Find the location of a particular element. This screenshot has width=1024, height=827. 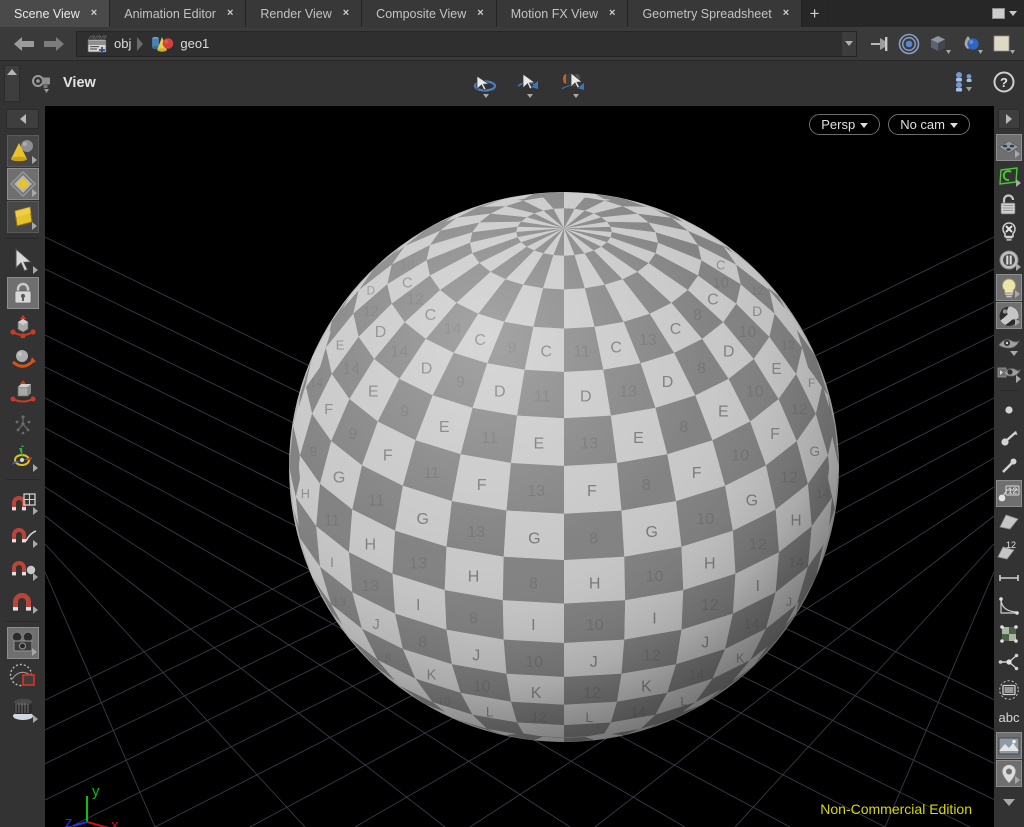

group-display-tool is located at coordinates (1009, 633).